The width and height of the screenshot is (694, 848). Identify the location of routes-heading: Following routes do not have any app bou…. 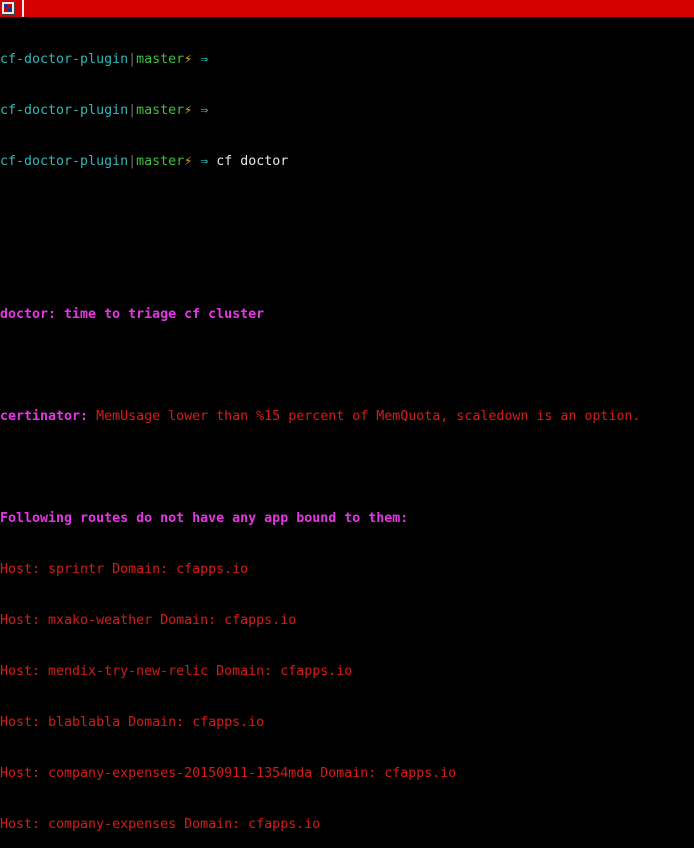
(204, 518).